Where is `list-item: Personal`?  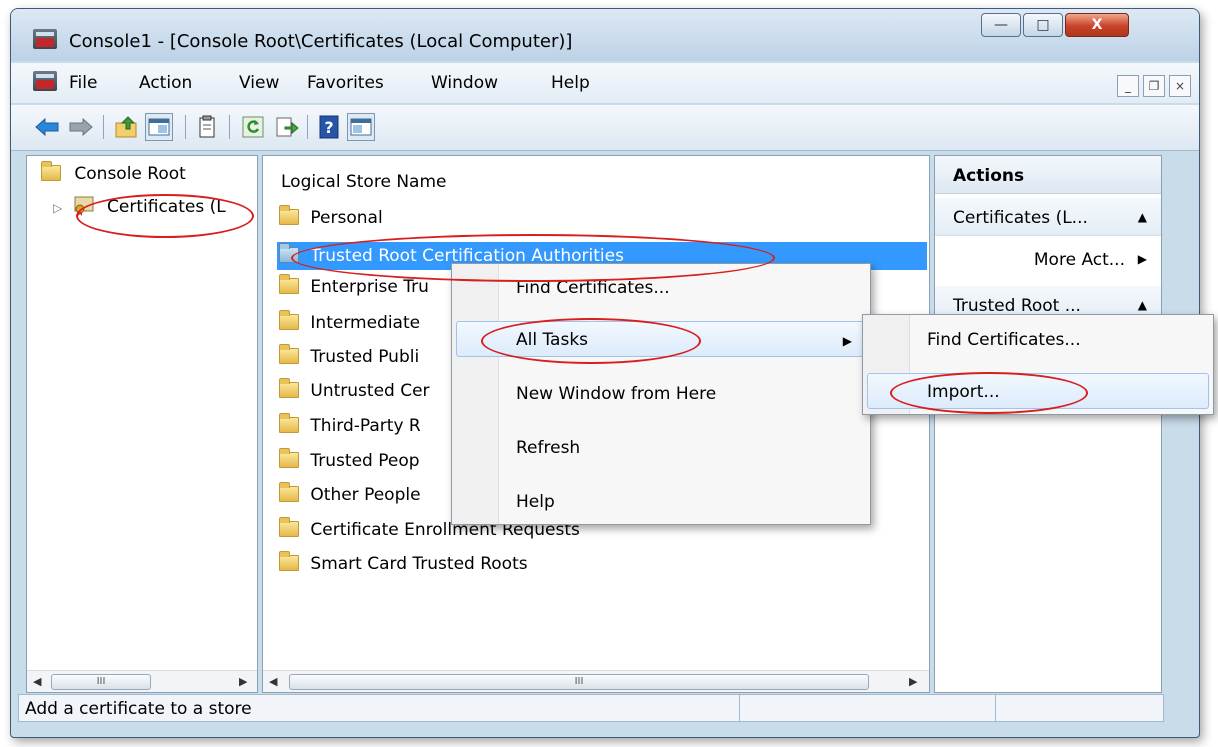
list-item: Personal is located at coordinates (331, 218).